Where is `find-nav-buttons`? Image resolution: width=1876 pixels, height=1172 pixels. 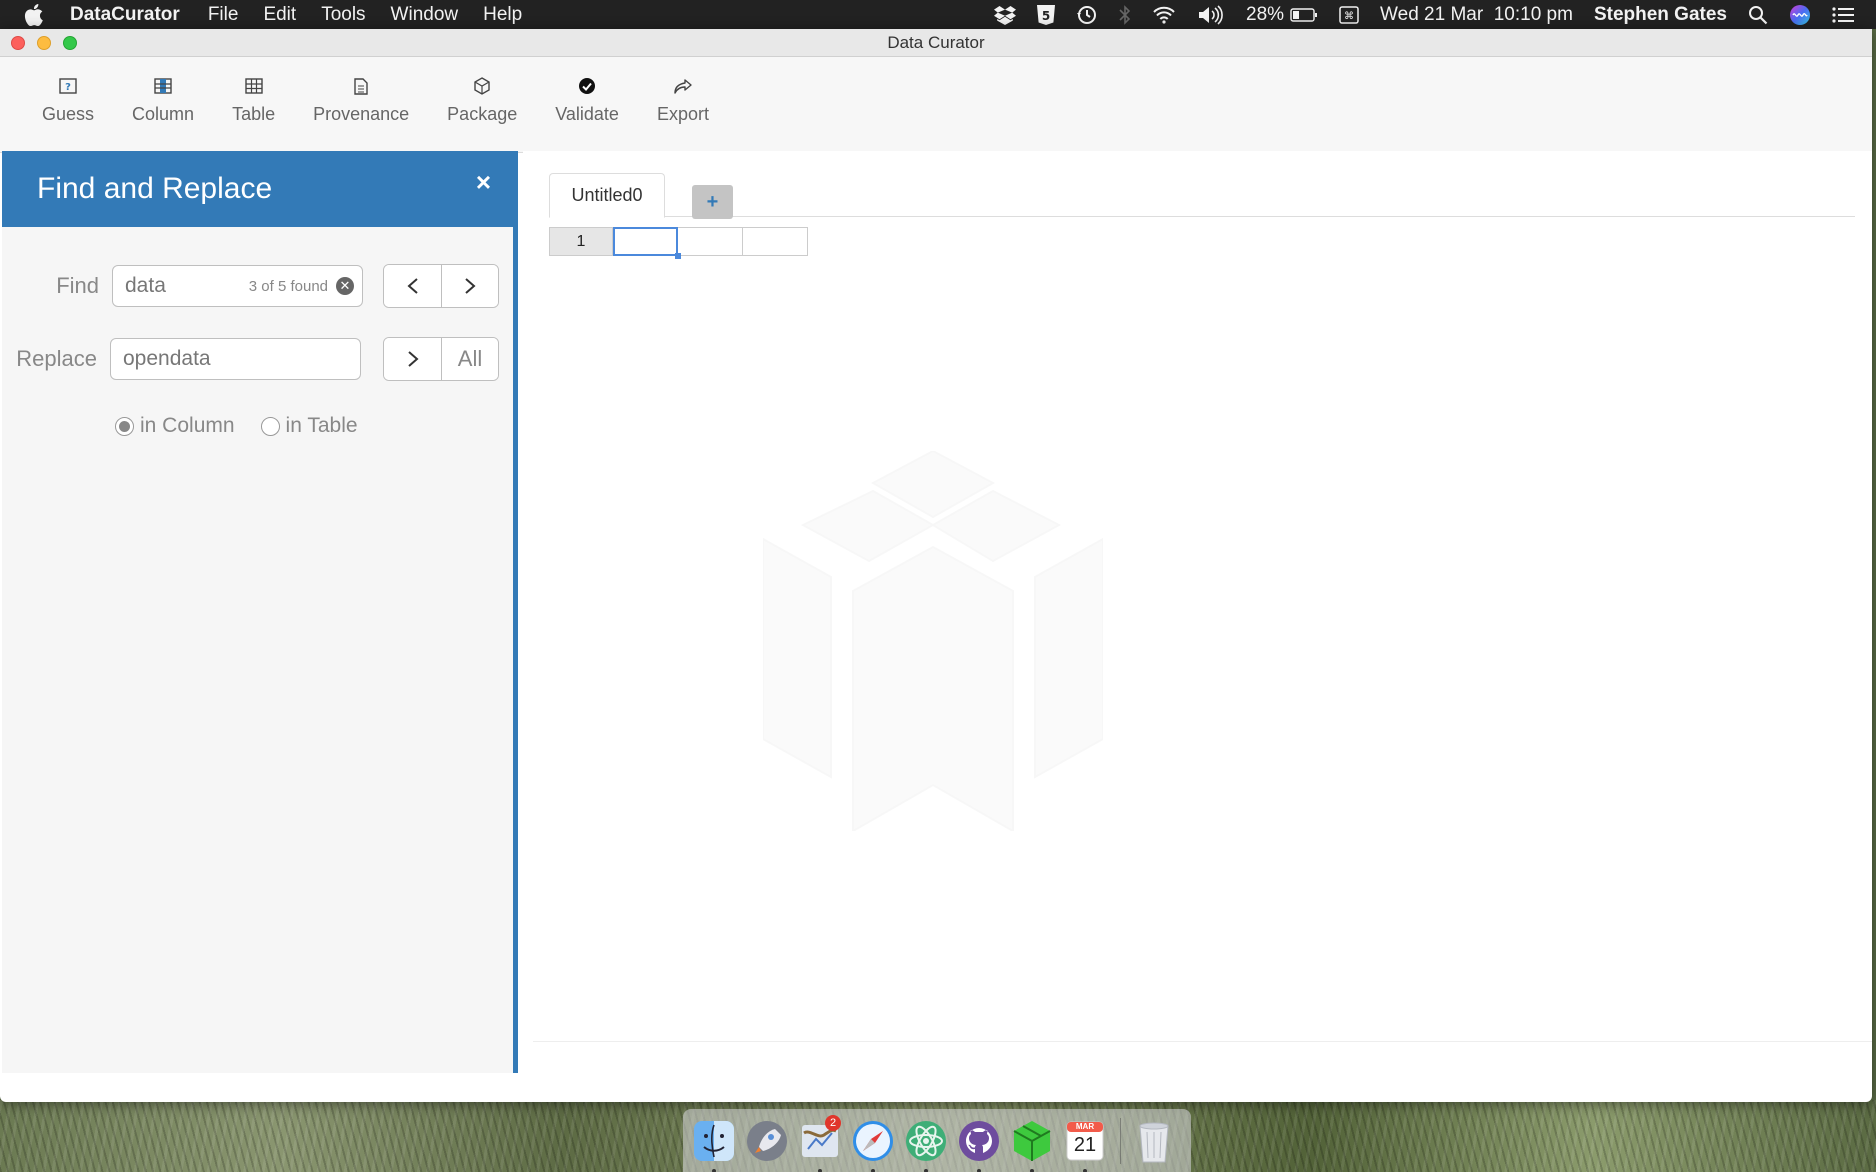
find-nav-buttons is located at coordinates (441, 286).